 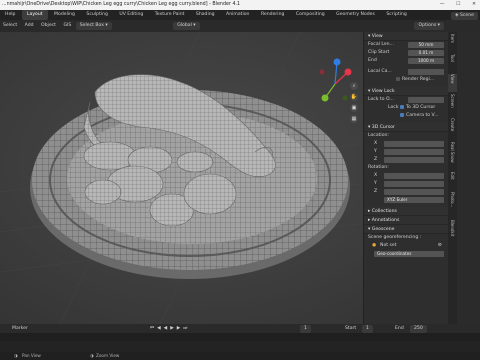 I want to click on view-section-header: ▾ View, so click(x=406, y=36).